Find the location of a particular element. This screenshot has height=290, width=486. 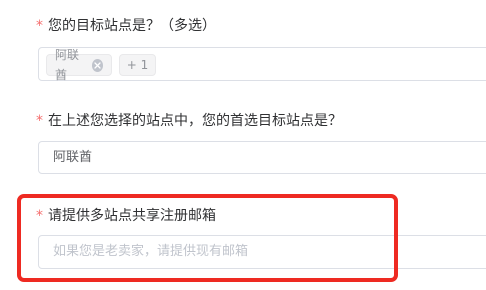

preferred-site-select: 阿联酋 is located at coordinates (262, 157).